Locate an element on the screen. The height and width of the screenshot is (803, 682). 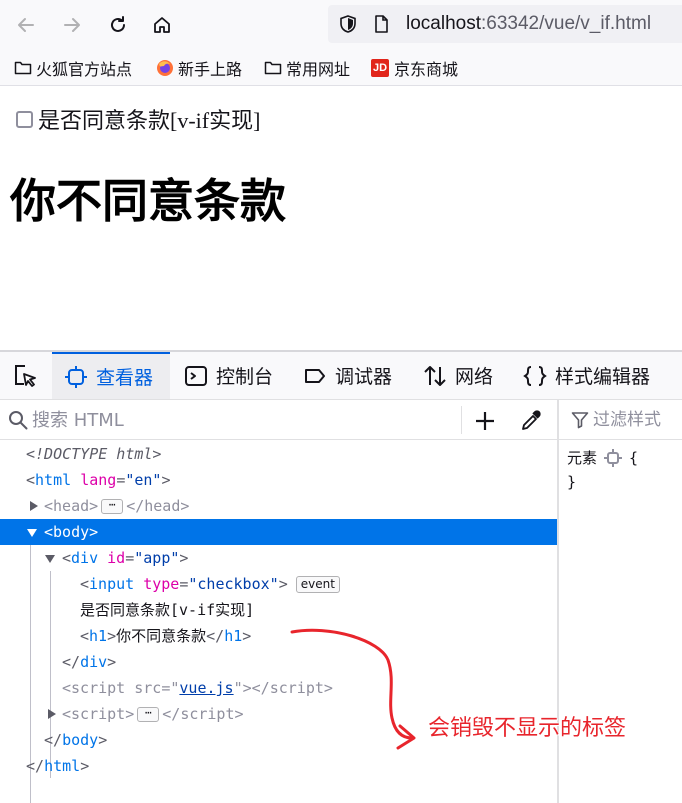
arrow-left-icon is located at coordinates (26, 25).